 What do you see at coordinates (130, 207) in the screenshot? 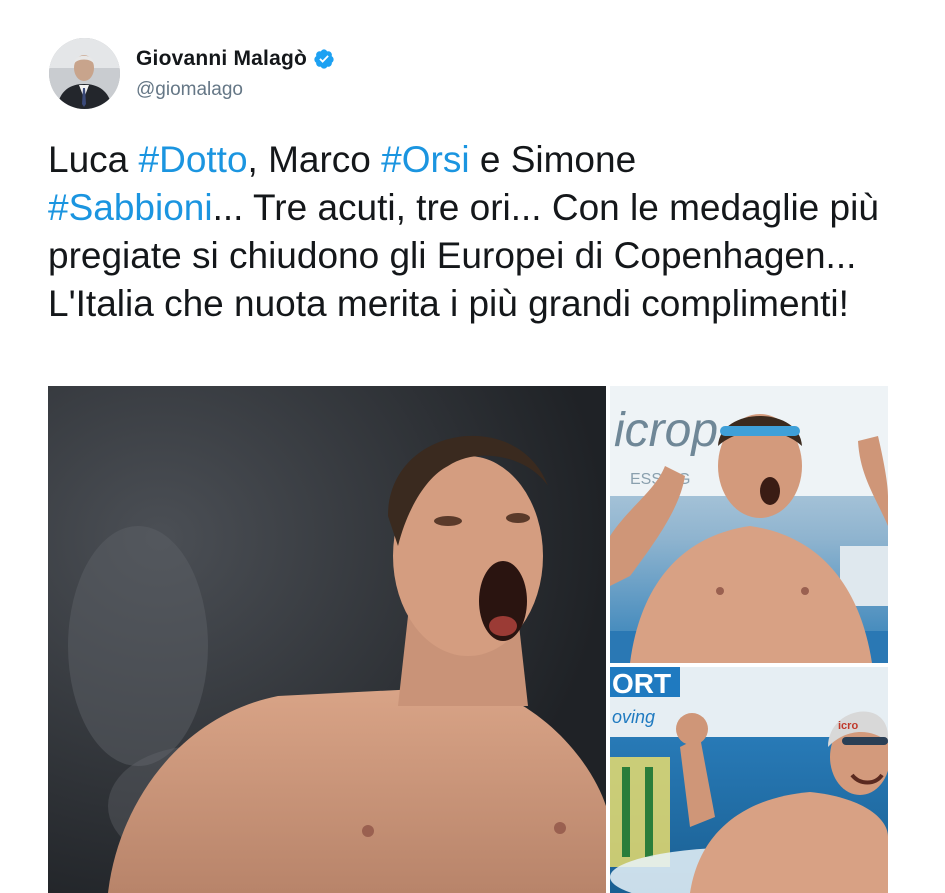
I see `hashtag-sabbioni-link: #Sabbioni` at bounding box center [130, 207].